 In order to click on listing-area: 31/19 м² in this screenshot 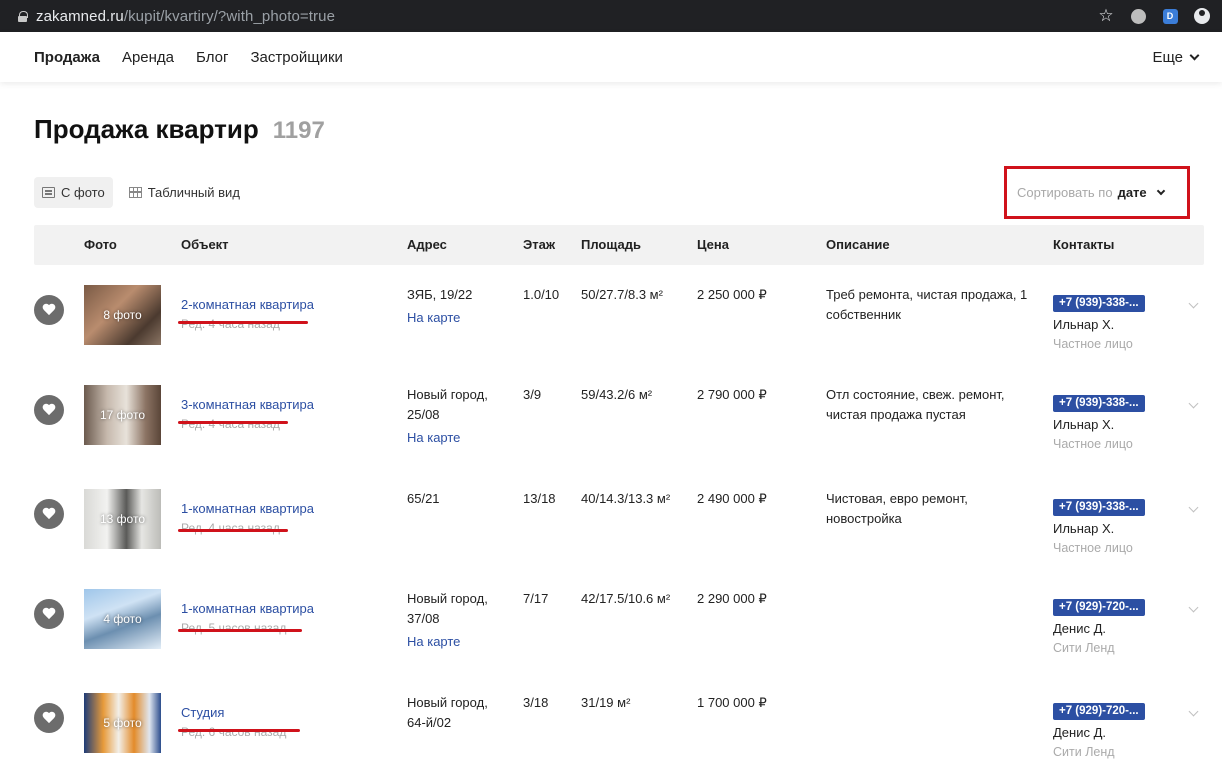, I will do `click(606, 702)`.